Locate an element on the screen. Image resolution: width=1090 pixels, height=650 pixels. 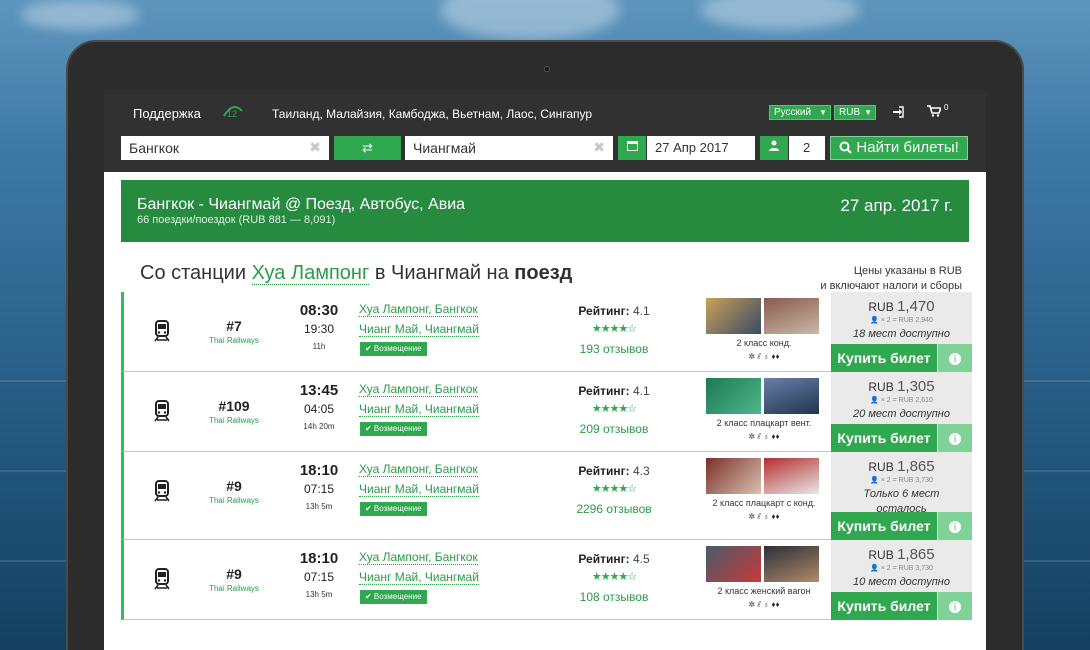
support-link: Поддержка is located at coordinates (167, 113).